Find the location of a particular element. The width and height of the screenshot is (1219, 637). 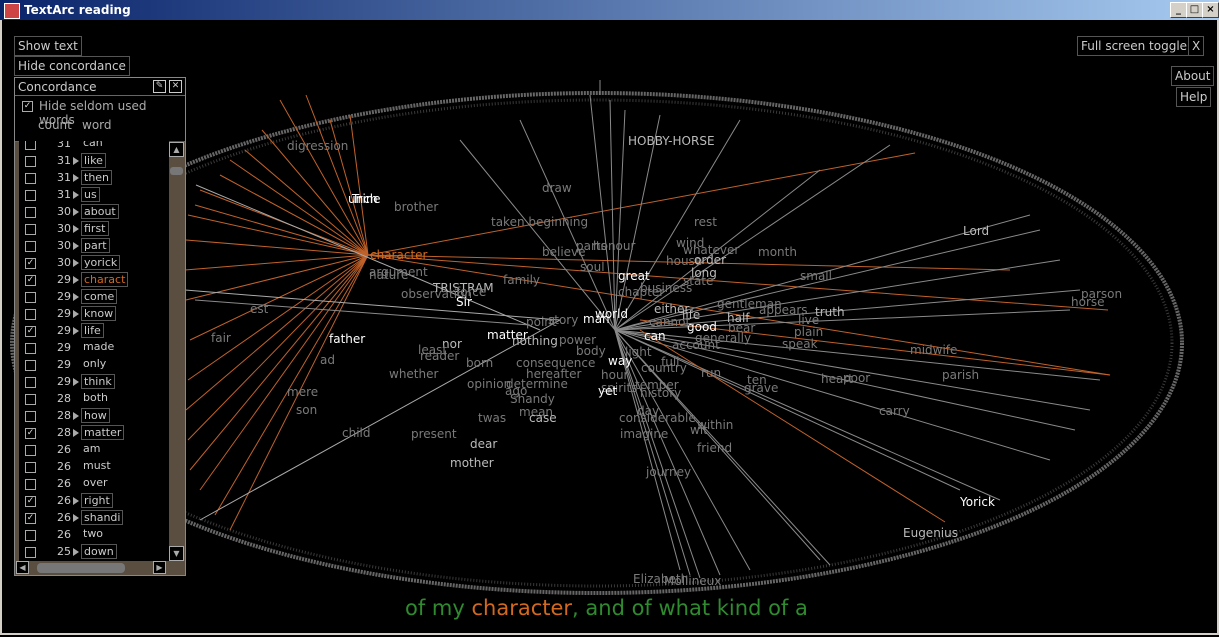

arc-word: account is located at coordinates (696, 345).